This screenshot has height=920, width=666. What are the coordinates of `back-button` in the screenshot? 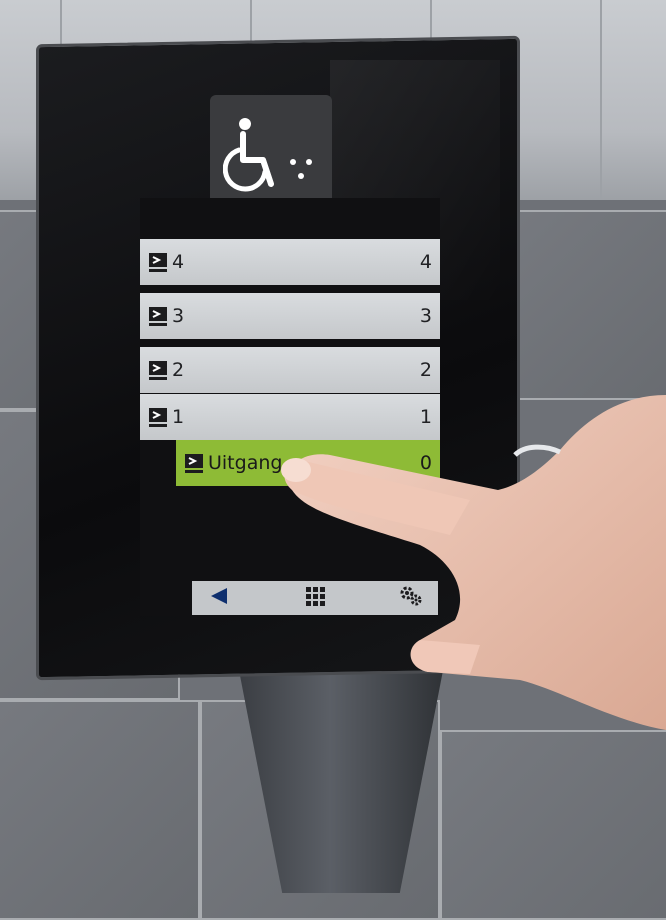 It's located at (219, 598).